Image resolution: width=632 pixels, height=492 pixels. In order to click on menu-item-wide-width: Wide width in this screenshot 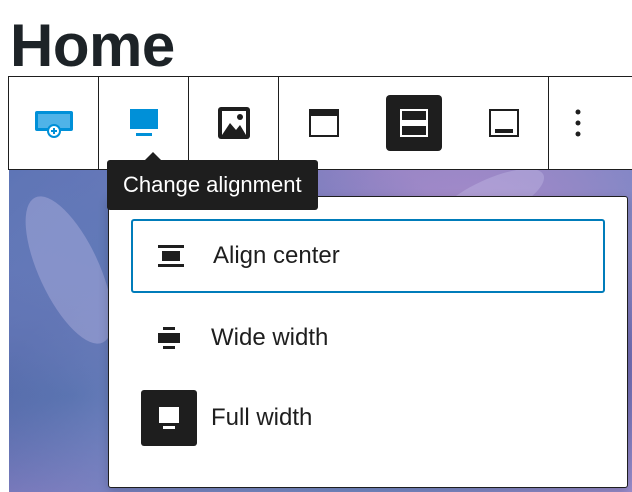, I will do `click(368, 338)`.